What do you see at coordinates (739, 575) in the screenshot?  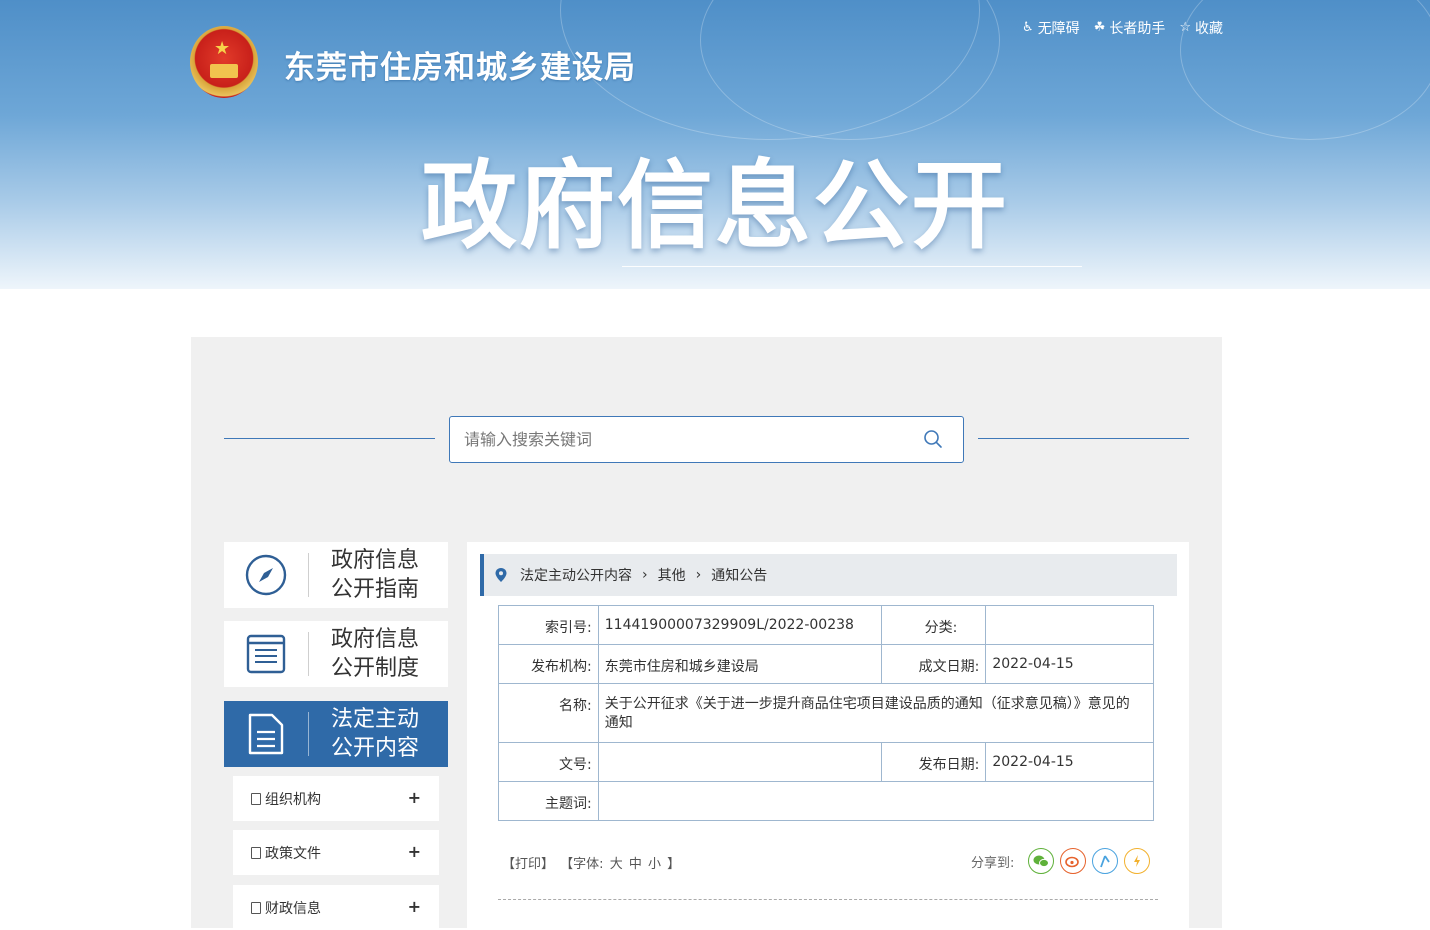 I see `breadcrumb-item: 通知公告` at bounding box center [739, 575].